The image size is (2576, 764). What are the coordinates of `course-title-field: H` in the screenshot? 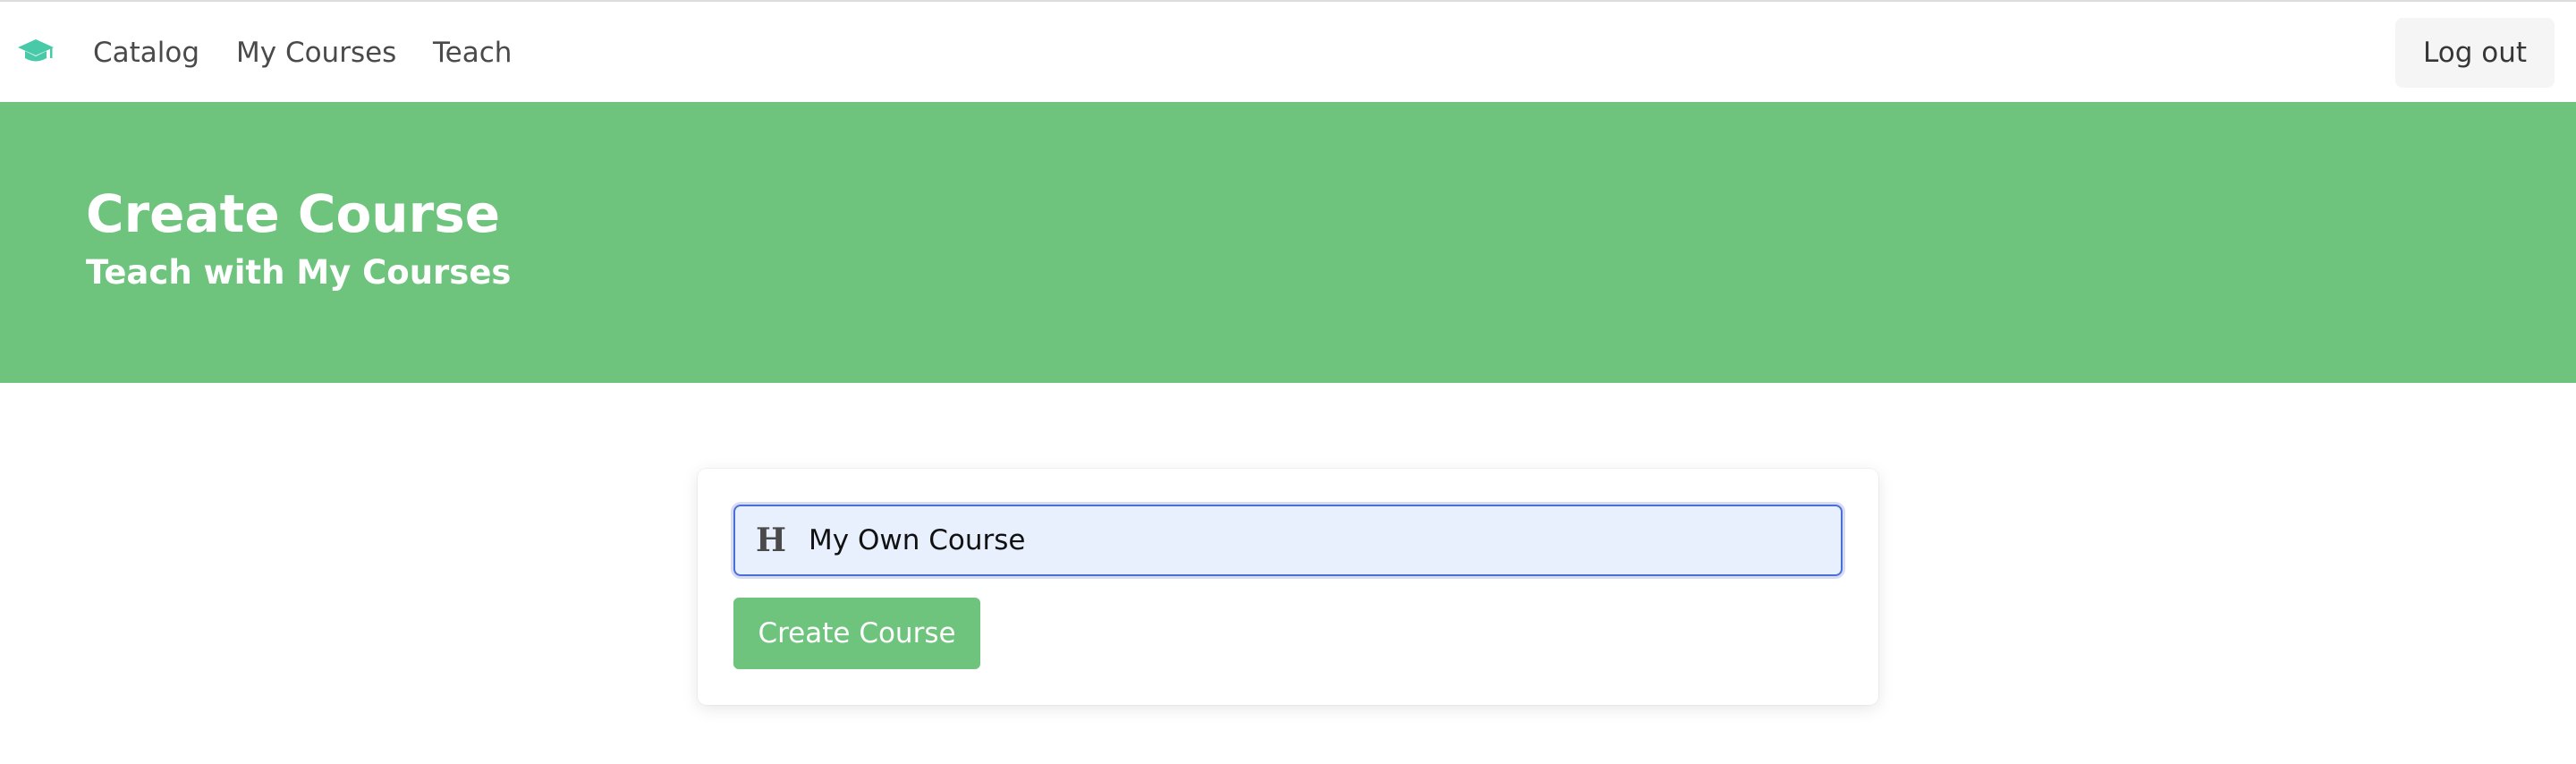 It's located at (1288, 540).